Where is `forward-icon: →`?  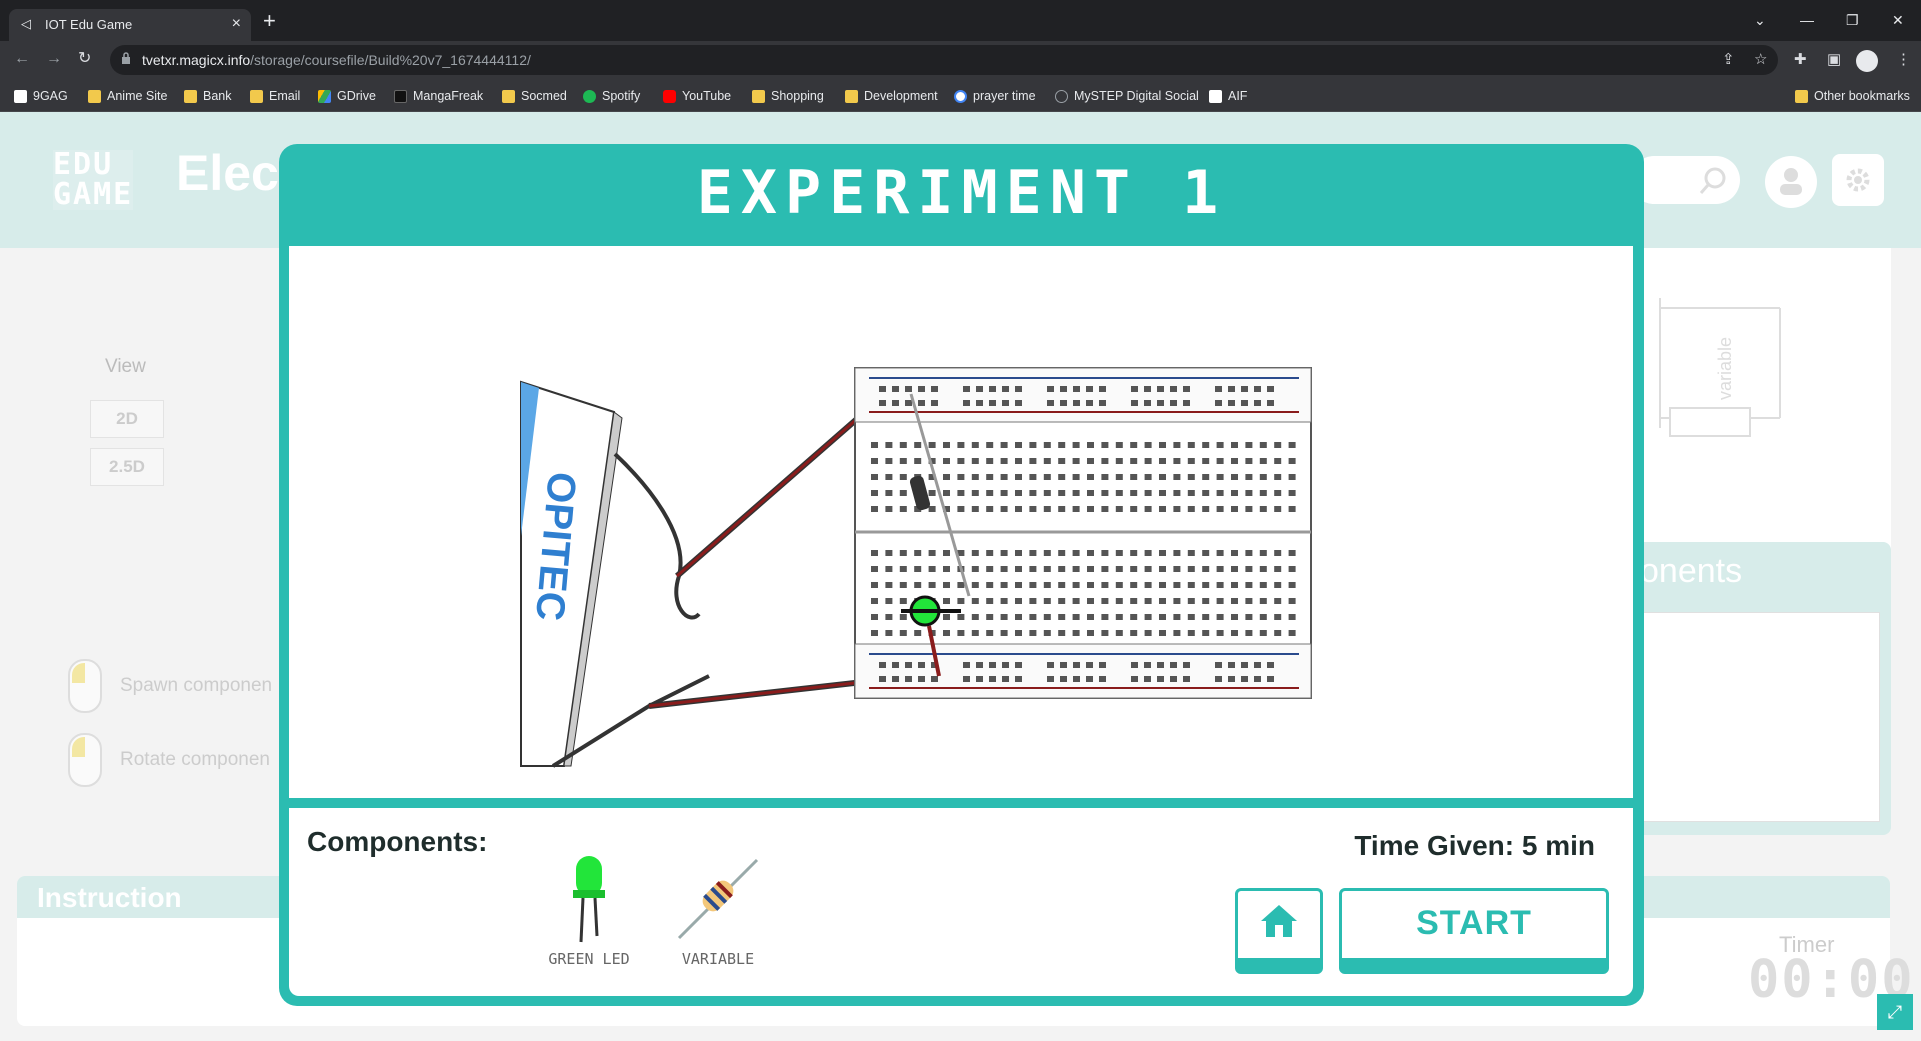
forward-icon: → is located at coordinates (54, 59).